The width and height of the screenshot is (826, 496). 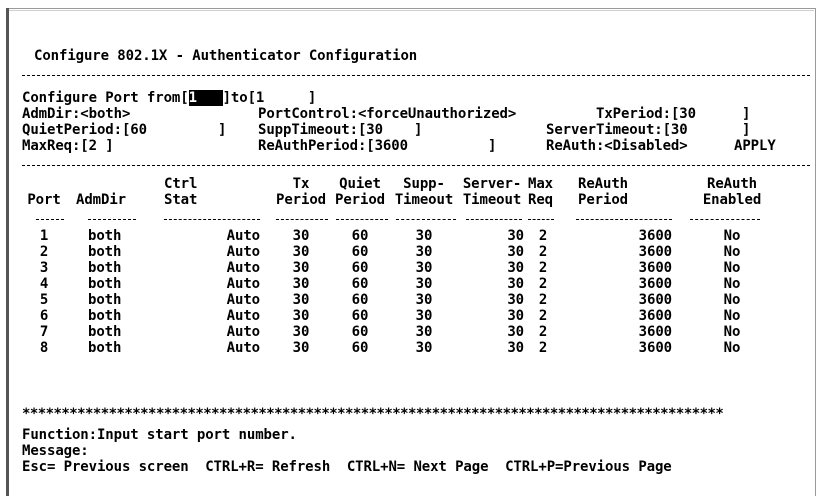 What do you see at coordinates (492, 146) in the screenshot?
I see `reauthperiod-close: ]` at bounding box center [492, 146].